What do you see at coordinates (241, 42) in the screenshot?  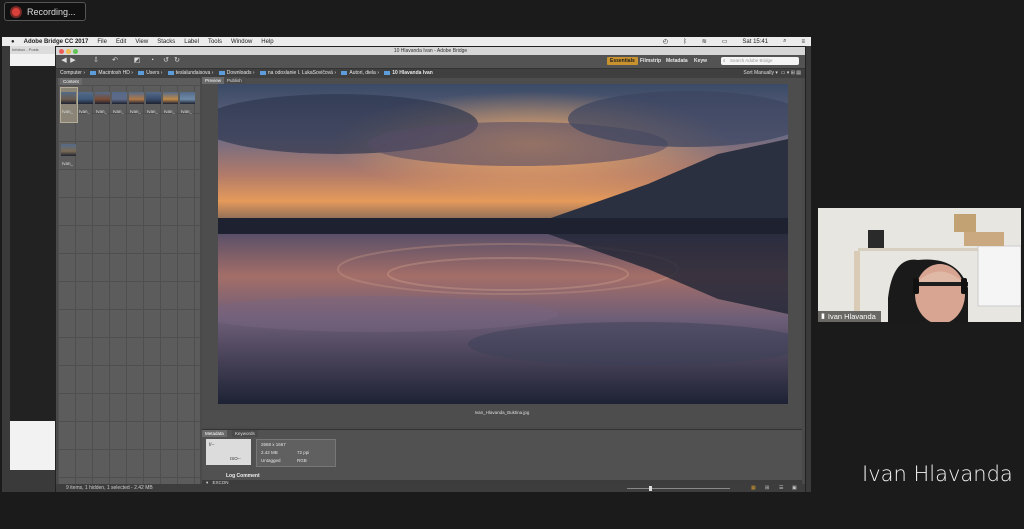 I see `menu-window: Window` at bounding box center [241, 42].